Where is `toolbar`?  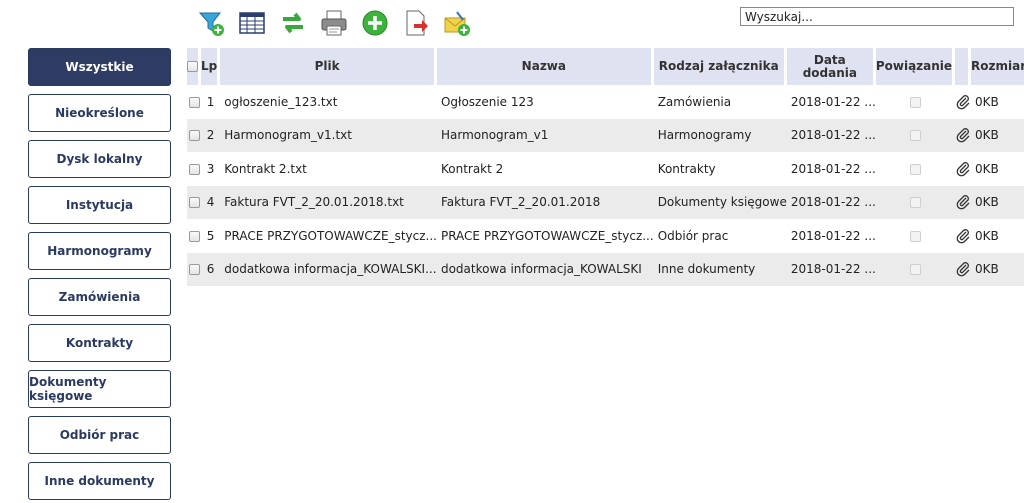 toolbar is located at coordinates (339, 23).